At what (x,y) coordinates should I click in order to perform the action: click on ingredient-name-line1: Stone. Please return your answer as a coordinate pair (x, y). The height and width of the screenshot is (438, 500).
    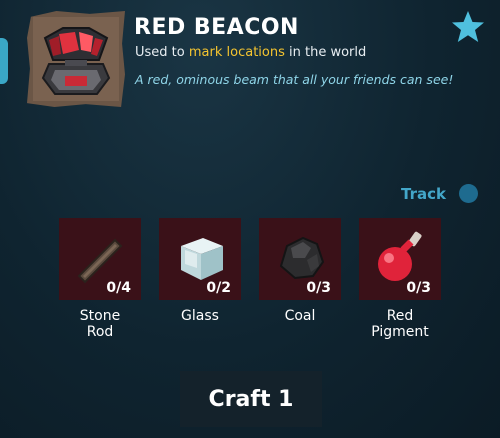
    Looking at the image, I should click on (100, 316).